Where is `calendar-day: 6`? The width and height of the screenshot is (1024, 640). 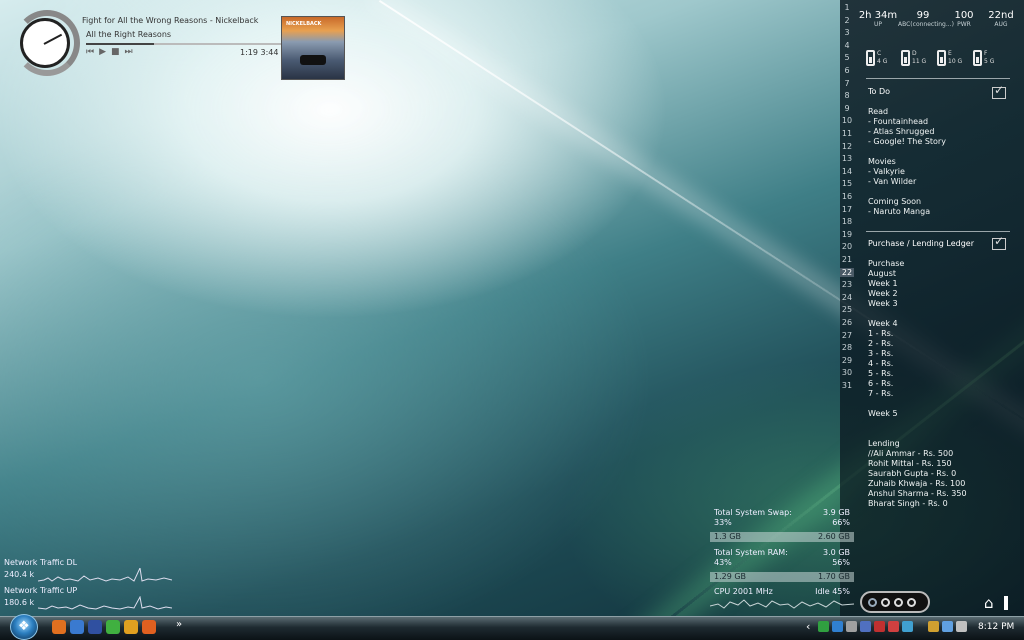 calendar-day: 6 is located at coordinates (847, 70).